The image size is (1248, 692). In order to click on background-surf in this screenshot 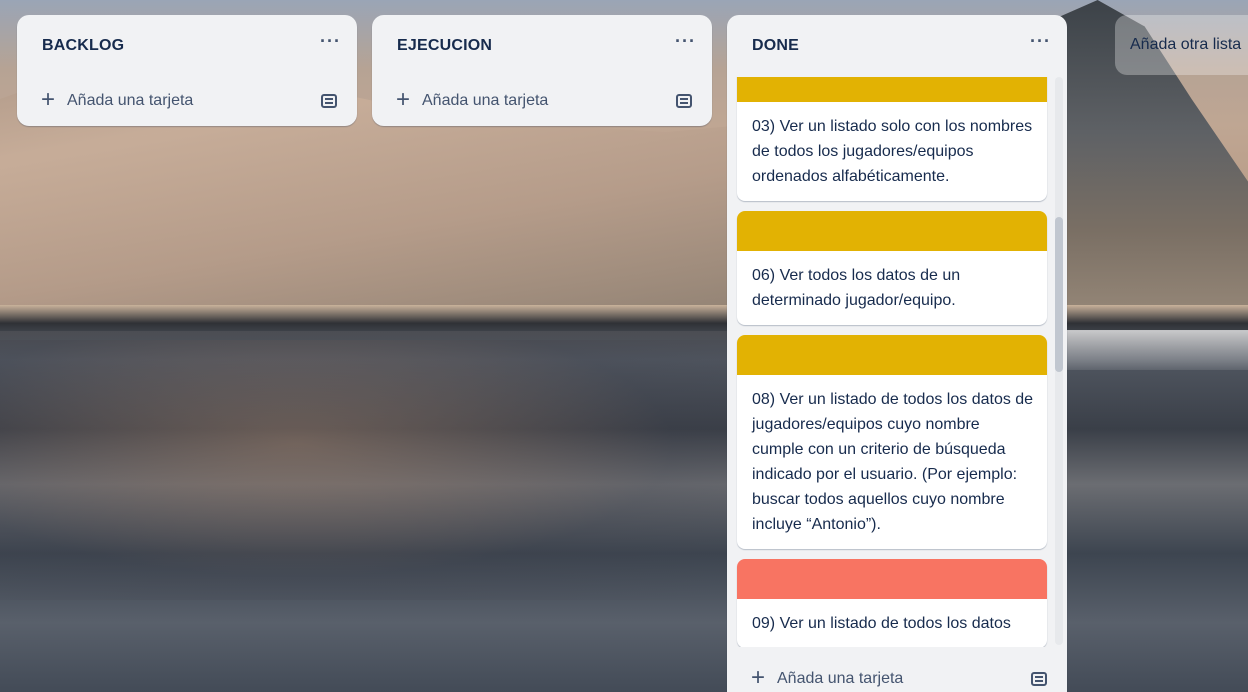, I will do `click(1157, 350)`.